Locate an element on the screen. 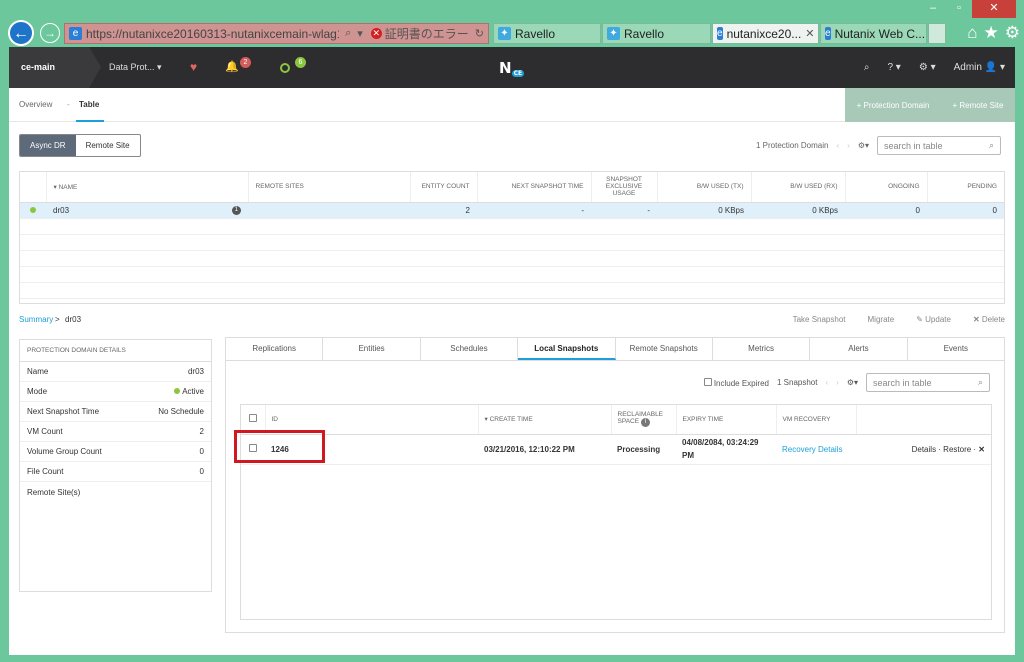 Image resolution: width=1024 pixels, height=662 pixels. col-reclaimable-space: RECLAIMABLE SPACE i is located at coordinates (644, 420).